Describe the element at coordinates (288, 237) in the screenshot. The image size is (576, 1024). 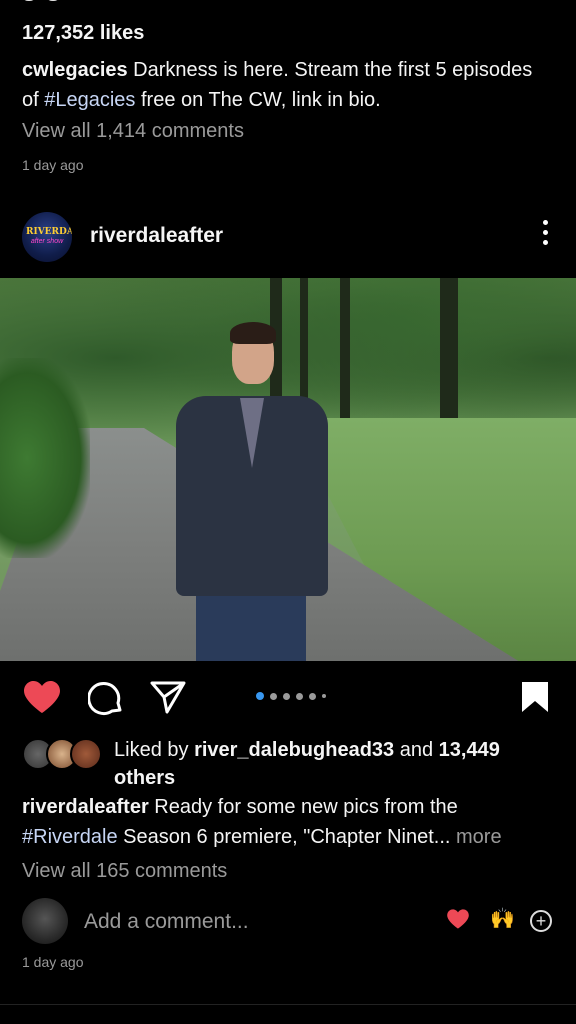
I see `post2-header: RIVERDALE after show riverdaleafter` at that location.